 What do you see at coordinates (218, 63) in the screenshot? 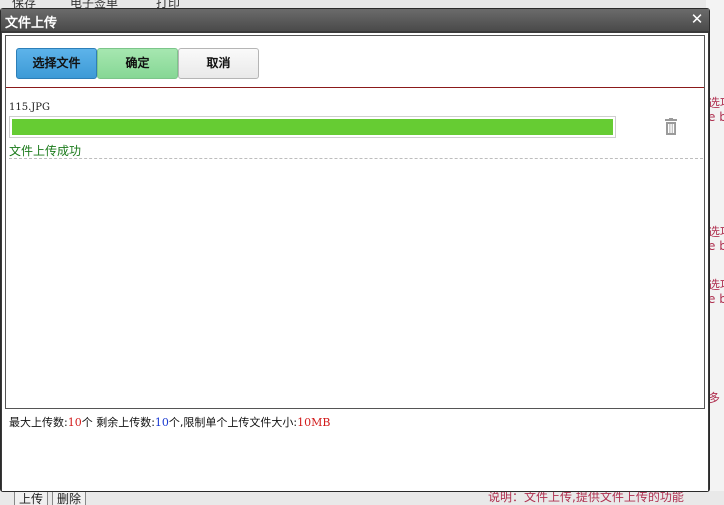
I see `cancel-button: 取消` at bounding box center [218, 63].